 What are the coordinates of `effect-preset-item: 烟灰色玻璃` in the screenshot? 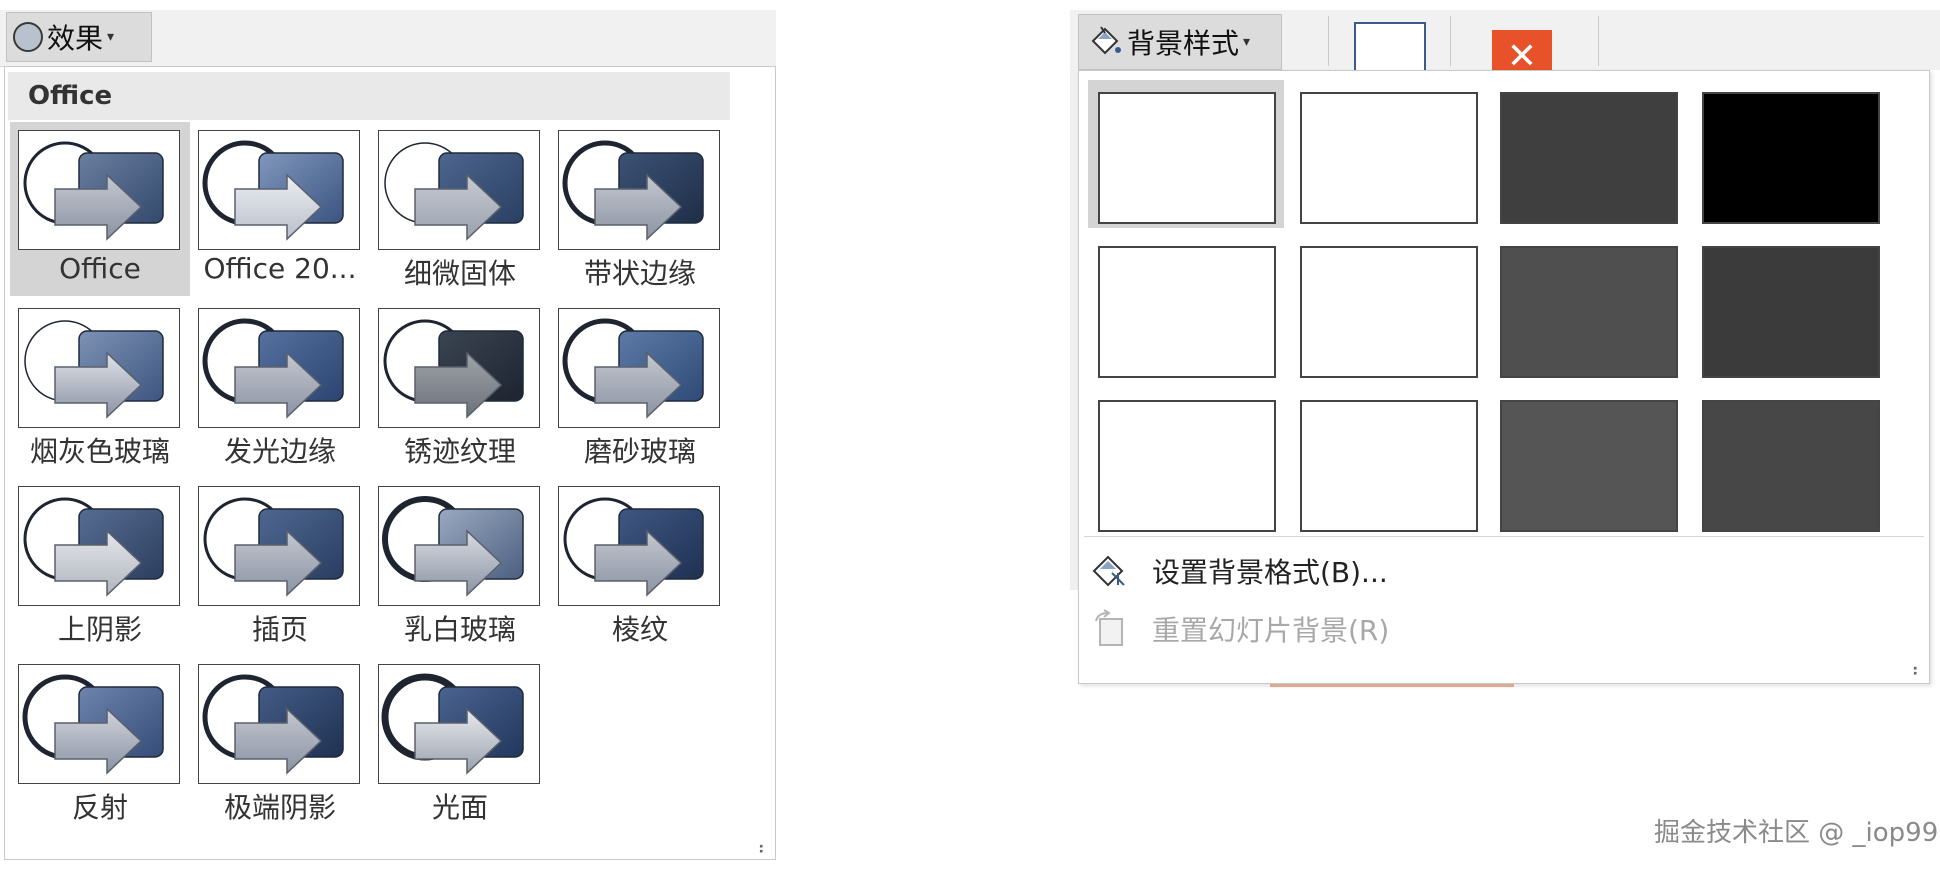 It's located at (100, 387).